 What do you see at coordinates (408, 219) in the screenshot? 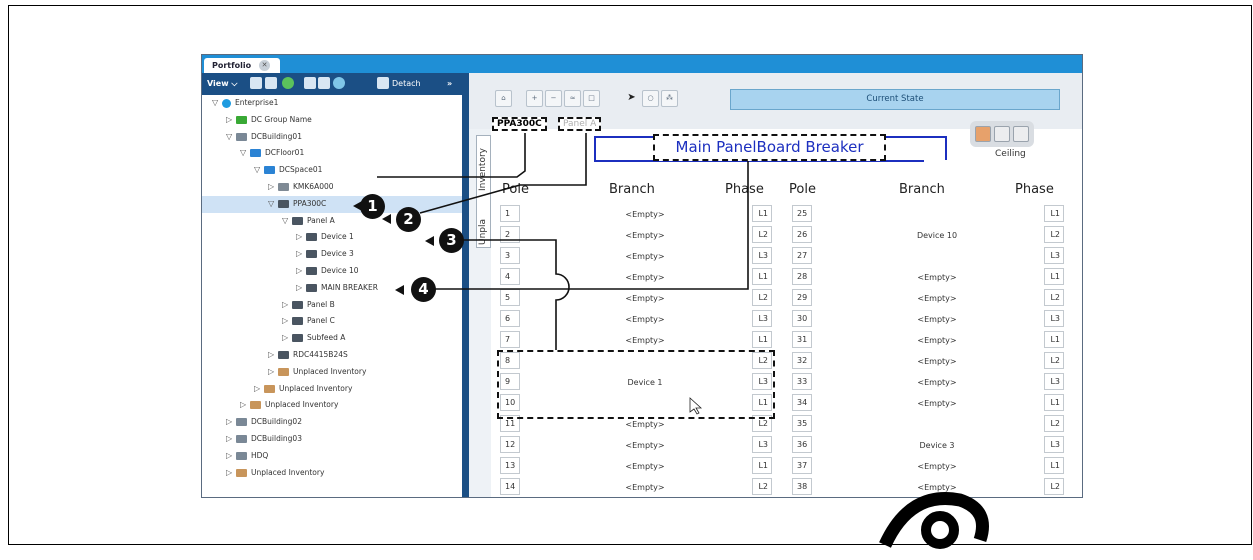
I see `callout-2: 2` at bounding box center [408, 219].